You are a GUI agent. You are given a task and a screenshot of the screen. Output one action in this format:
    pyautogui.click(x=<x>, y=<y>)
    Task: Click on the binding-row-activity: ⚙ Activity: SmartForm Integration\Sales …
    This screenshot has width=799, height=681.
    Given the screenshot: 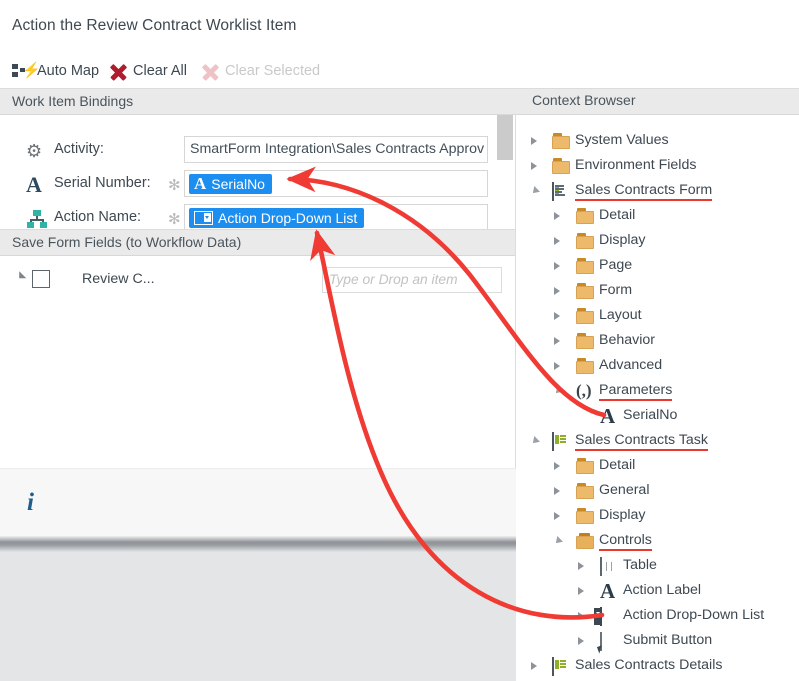 What is the action you would take?
    pyautogui.click(x=258, y=150)
    